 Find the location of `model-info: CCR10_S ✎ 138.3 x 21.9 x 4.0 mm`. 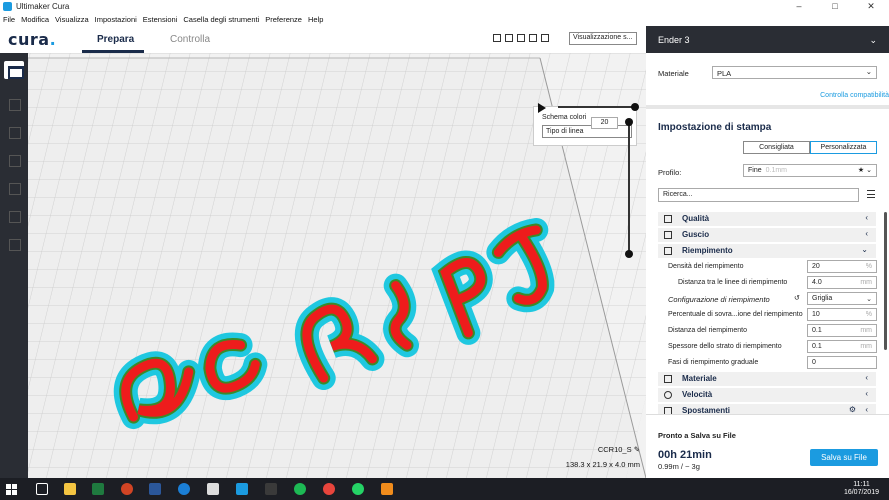

model-info: CCR10_S ✎ 138.3 x 21.9 x 4.0 mm is located at coordinates (598, 457).